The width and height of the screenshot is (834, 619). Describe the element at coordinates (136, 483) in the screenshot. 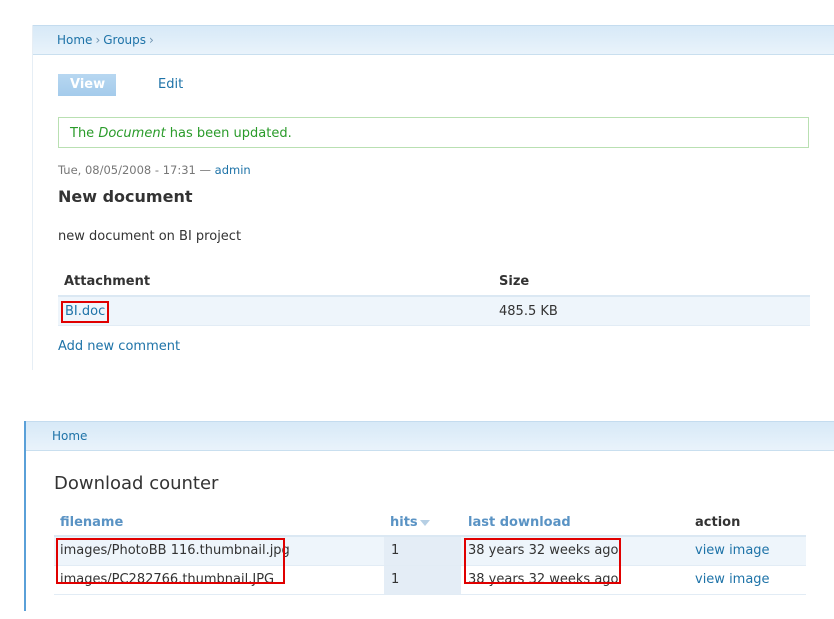

I see `page-title: Download counter` at that location.